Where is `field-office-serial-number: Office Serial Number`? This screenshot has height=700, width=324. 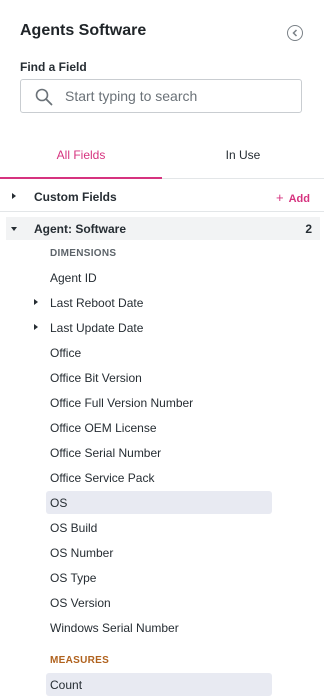 field-office-serial-number: Office Serial Number is located at coordinates (159, 452).